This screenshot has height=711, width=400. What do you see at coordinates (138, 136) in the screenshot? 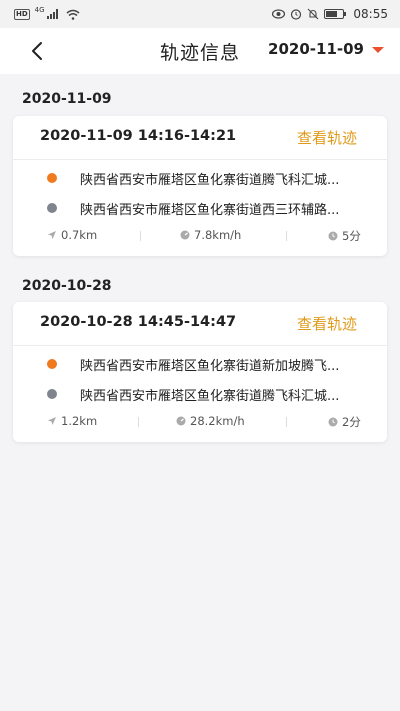
I see `trip-time-range: 2020-11-09 14:16-14:21` at bounding box center [138, 136].